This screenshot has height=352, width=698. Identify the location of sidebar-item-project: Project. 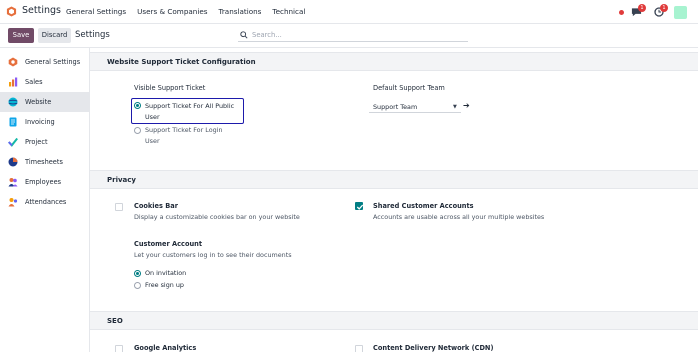
(44, 142).